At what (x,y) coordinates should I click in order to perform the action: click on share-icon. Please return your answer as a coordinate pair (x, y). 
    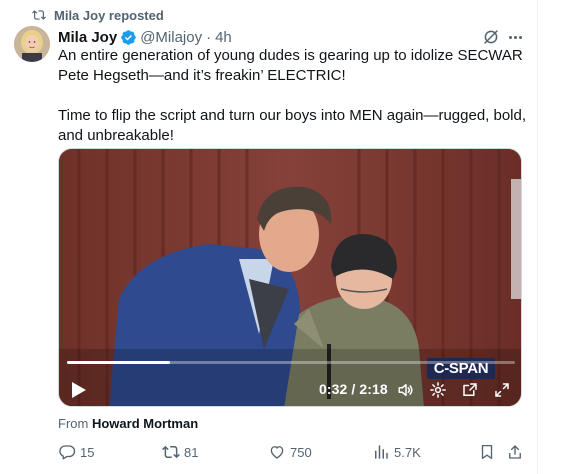
    Looking at the image, I should click on (515, 452).